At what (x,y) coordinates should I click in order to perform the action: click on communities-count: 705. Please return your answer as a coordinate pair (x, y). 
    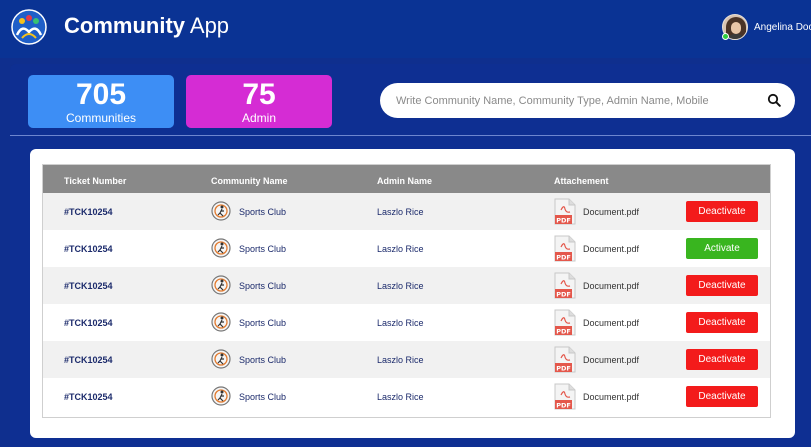
    Looking at the image, I should click on (101, 94).